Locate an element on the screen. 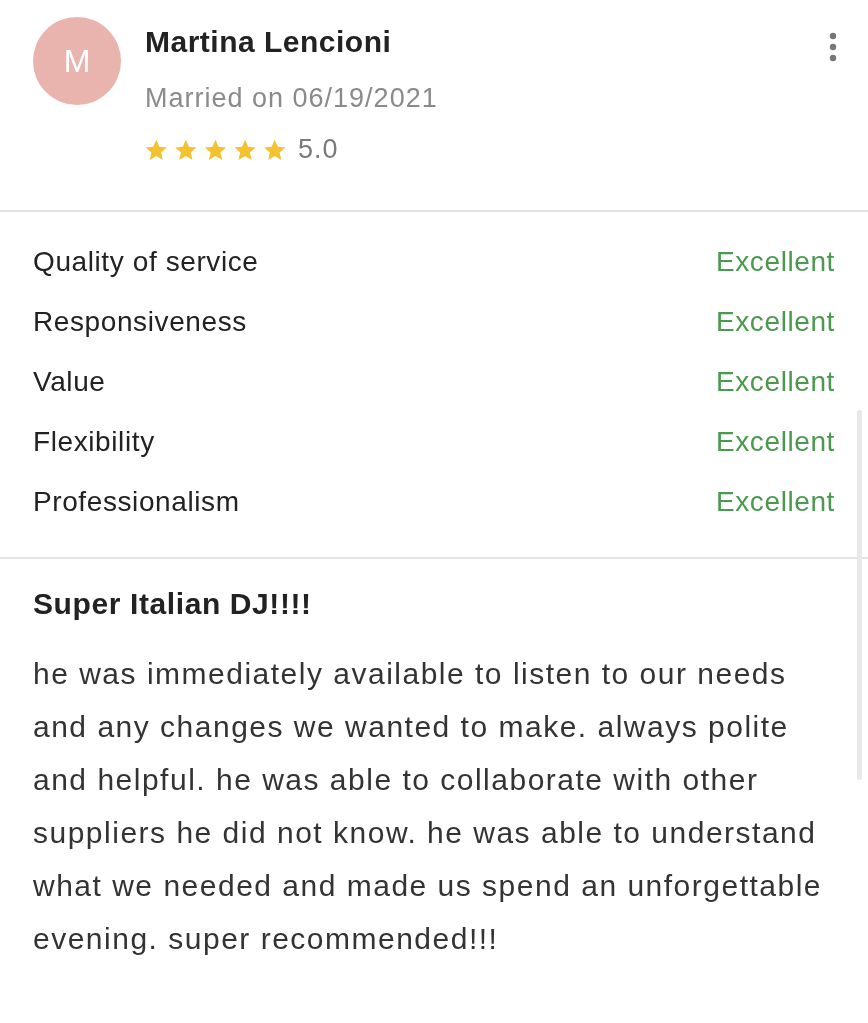 The width and height of the screenshot is (868, 1023). scrollbar is located at coordinates (859, 595).